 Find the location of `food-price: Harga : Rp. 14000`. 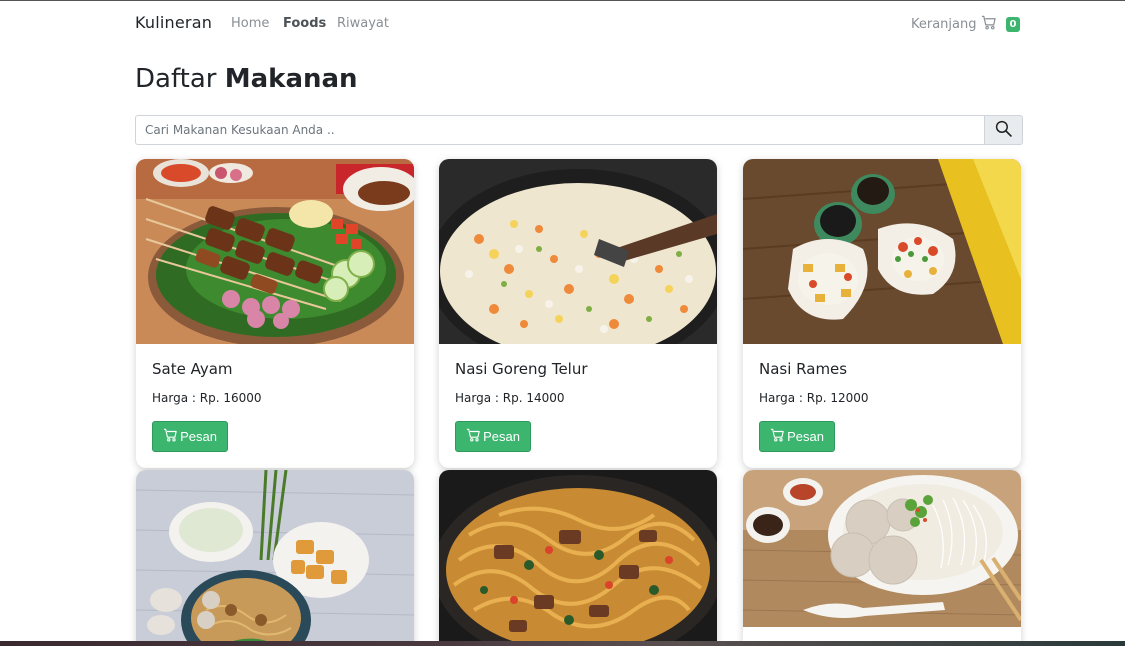

food-price: Harga : Rp. 14000 is located at coordinates (510, 398).